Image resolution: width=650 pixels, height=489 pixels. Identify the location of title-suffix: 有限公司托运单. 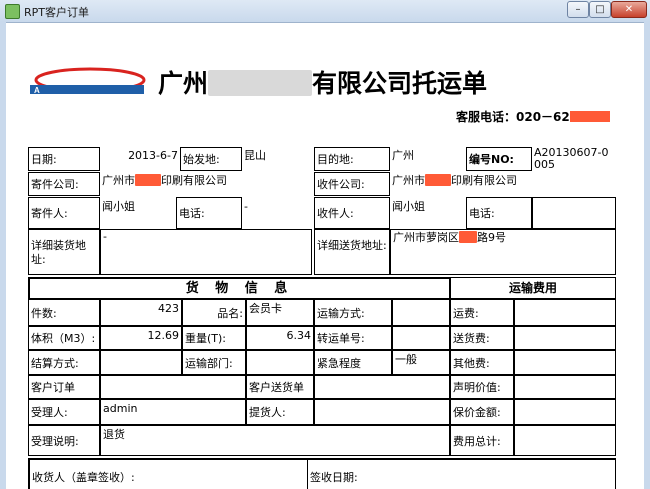
(400, 83).